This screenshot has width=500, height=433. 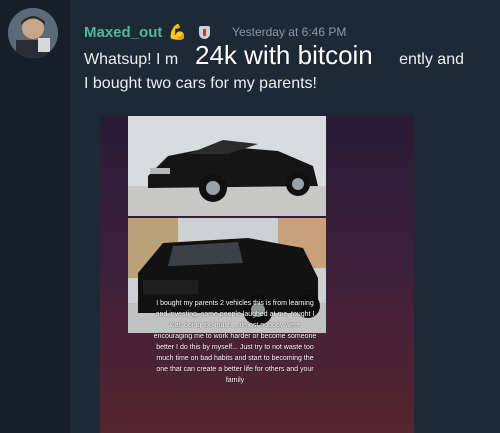 I want to click on message-text-line1-end: ently and, so click(x=431, y=59).